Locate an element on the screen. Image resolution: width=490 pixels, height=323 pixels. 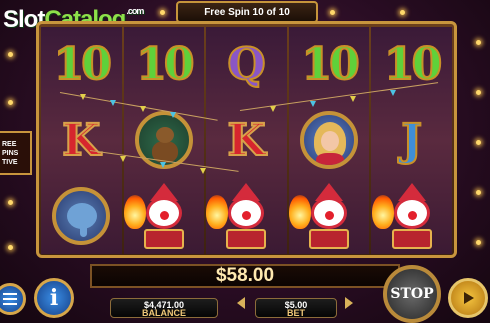
free-spin-counter: Free Spin 10 of 10 is located at coordinates (247, 12).